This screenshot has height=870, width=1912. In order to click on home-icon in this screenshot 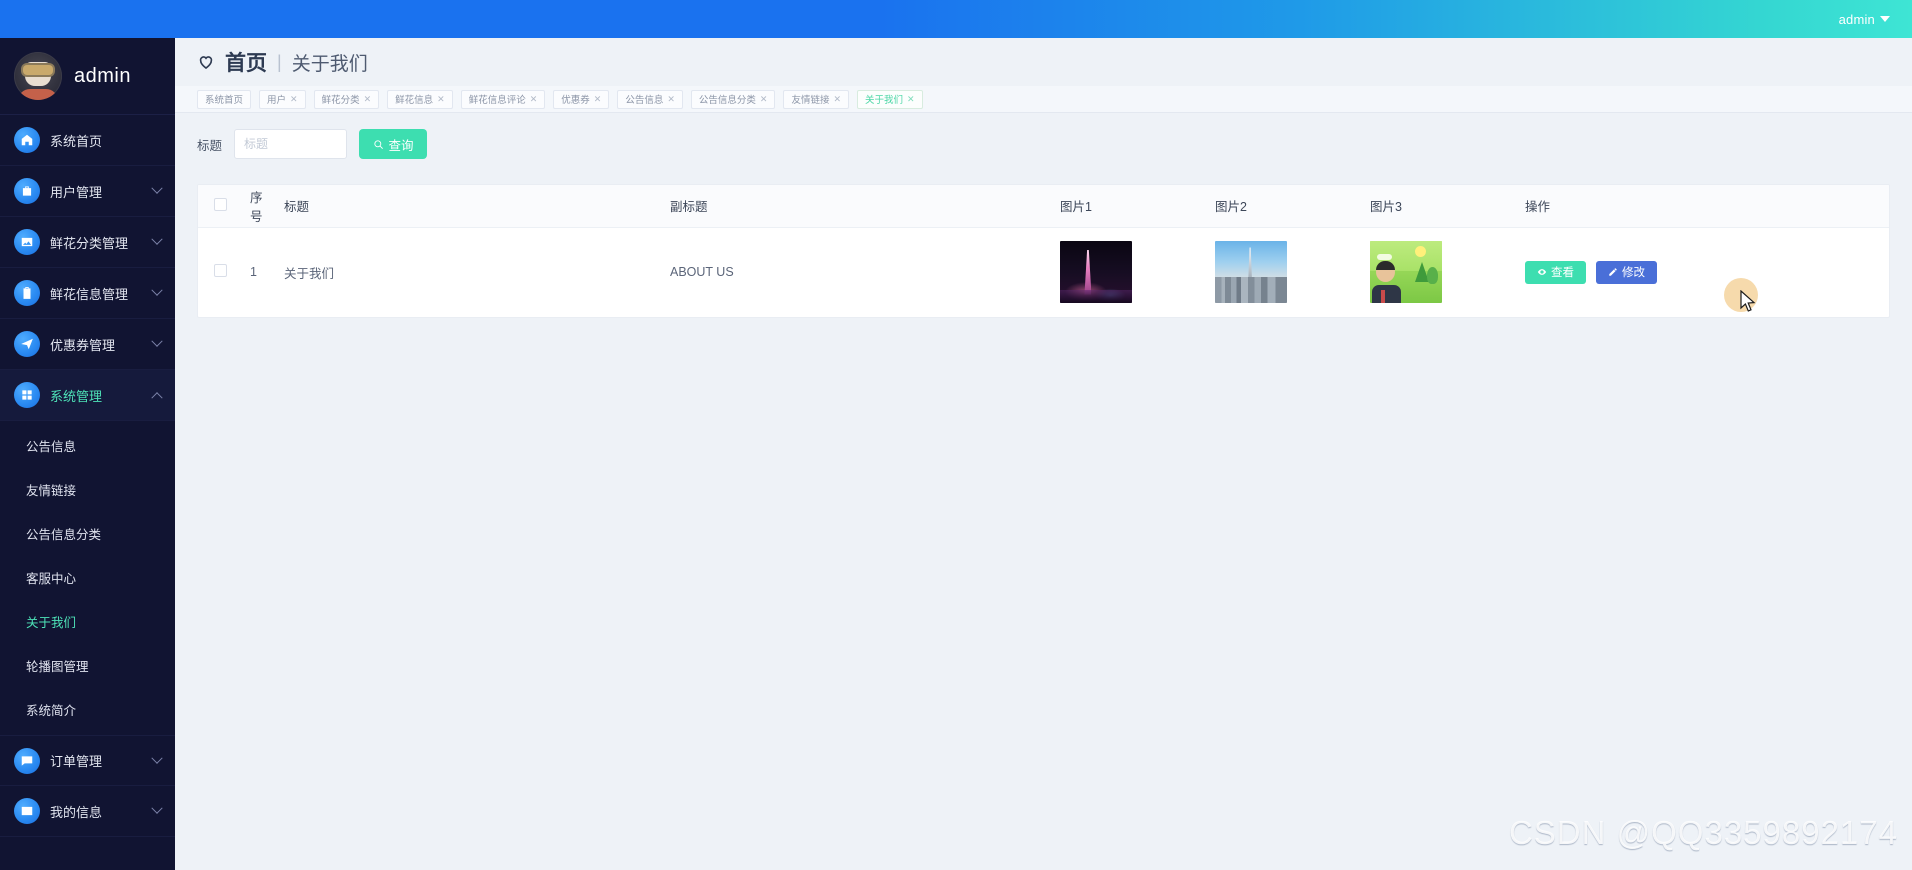, I will do `click(27, 140)`.